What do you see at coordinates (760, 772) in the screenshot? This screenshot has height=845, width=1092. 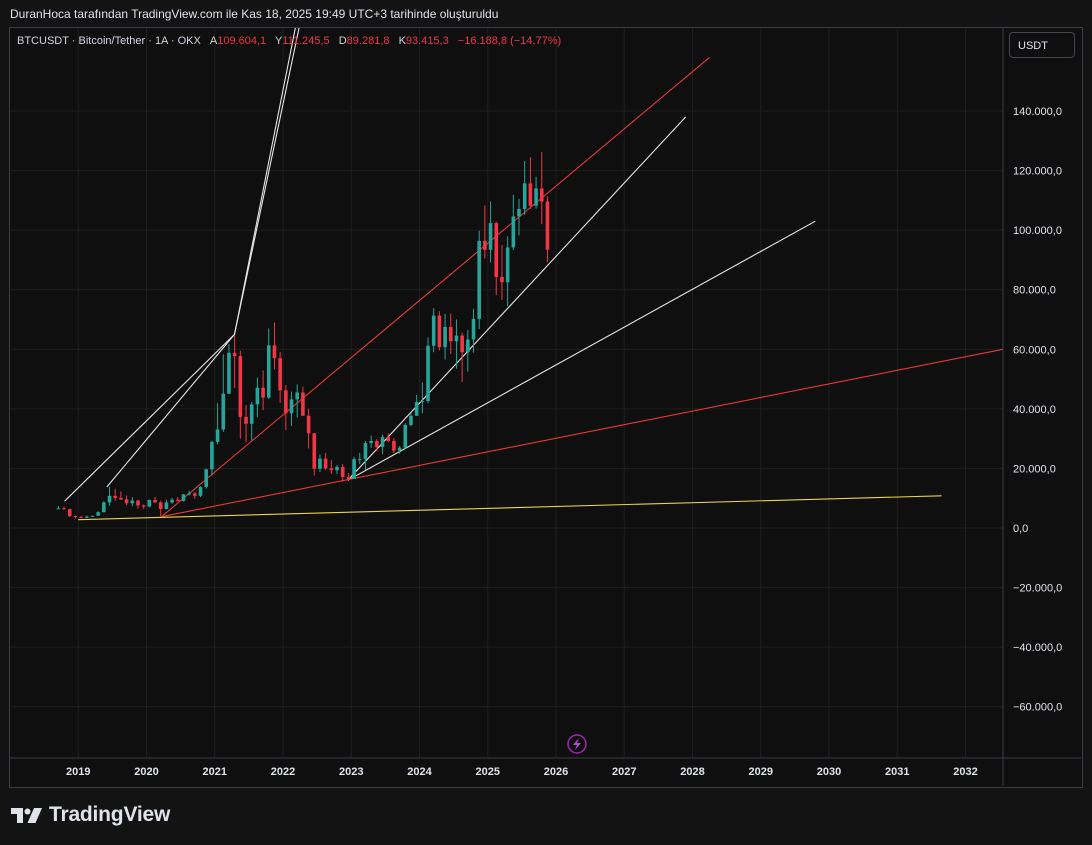 I see `x-tick-label: 2029` at bounding box center [760, 772].